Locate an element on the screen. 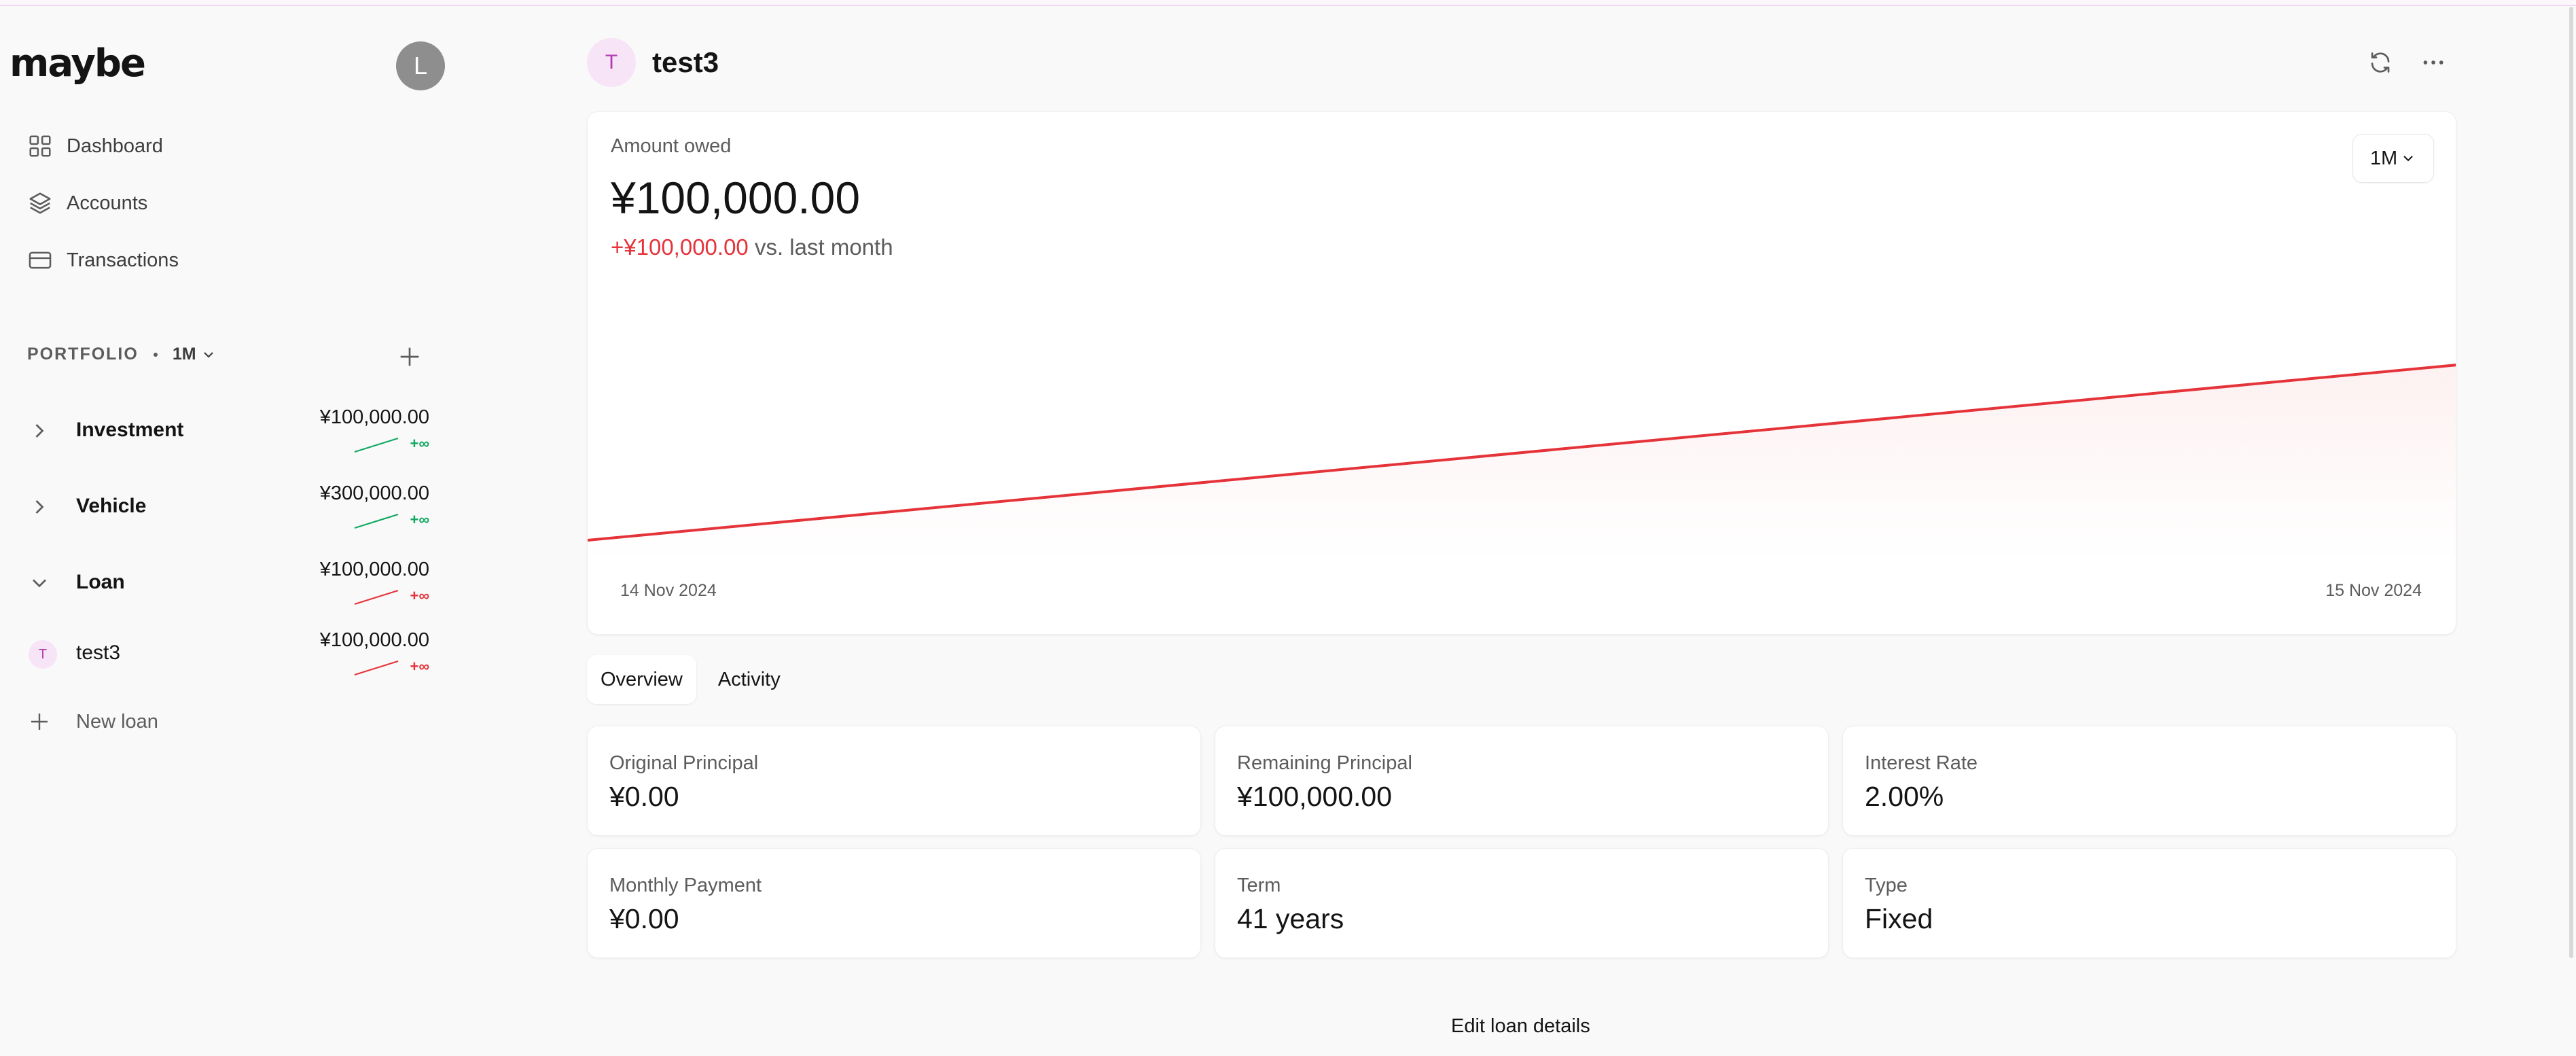 Image resolution: width=2576 pixels, height=1056 pixels. amount-owed-label: Amount owed is located at coordinates (671, 146).